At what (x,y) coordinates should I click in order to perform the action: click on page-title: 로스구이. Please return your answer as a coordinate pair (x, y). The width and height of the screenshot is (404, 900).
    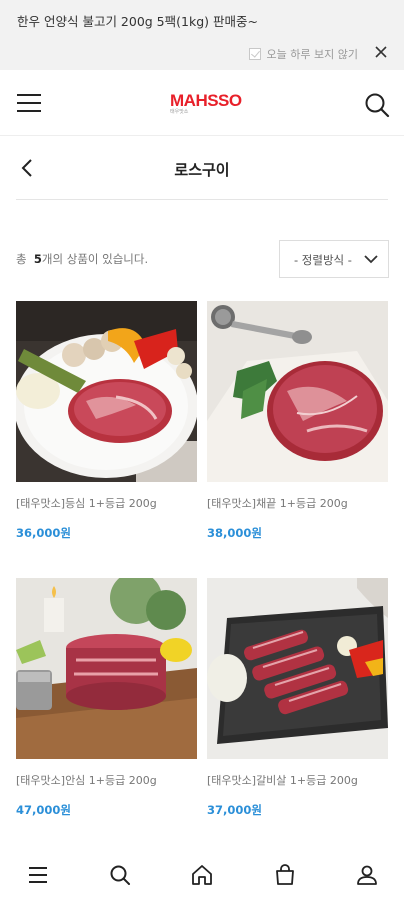
    Looking at the image, I should click on (202, 170).